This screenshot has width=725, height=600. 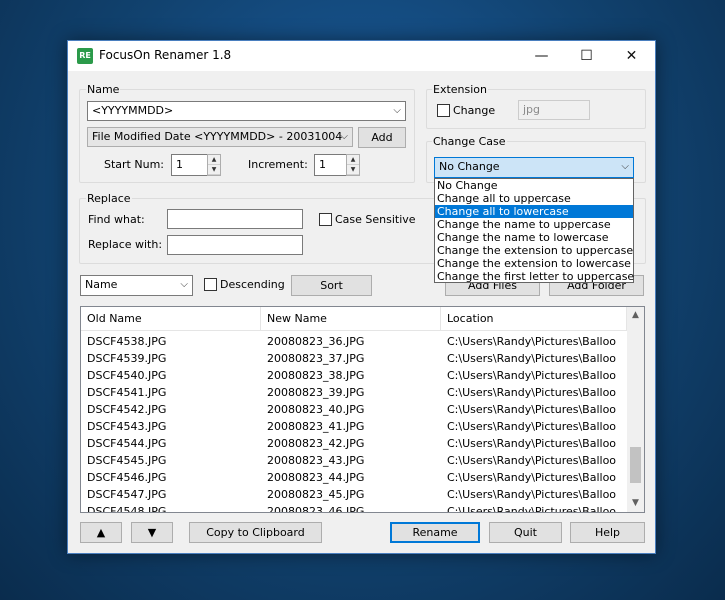 What do you see at coordinates (635, 315) in the screenshot?
I see `scroll-up-icon: ▲` at bounding box center [635, 315].